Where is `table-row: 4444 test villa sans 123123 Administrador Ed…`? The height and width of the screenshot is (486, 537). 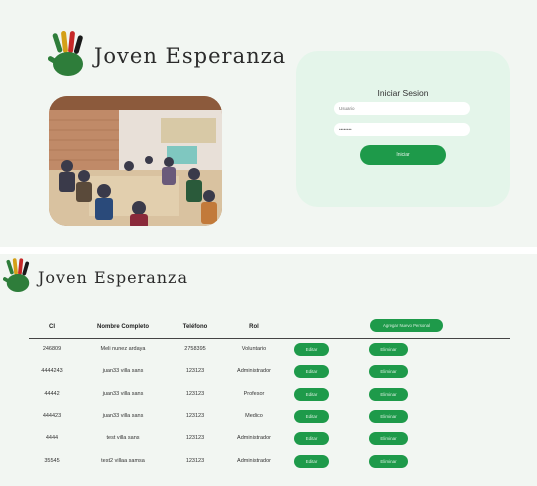 table-row: 4444 test villa sans 123123 Administrador Ed… is located at coordinates (268, 439).